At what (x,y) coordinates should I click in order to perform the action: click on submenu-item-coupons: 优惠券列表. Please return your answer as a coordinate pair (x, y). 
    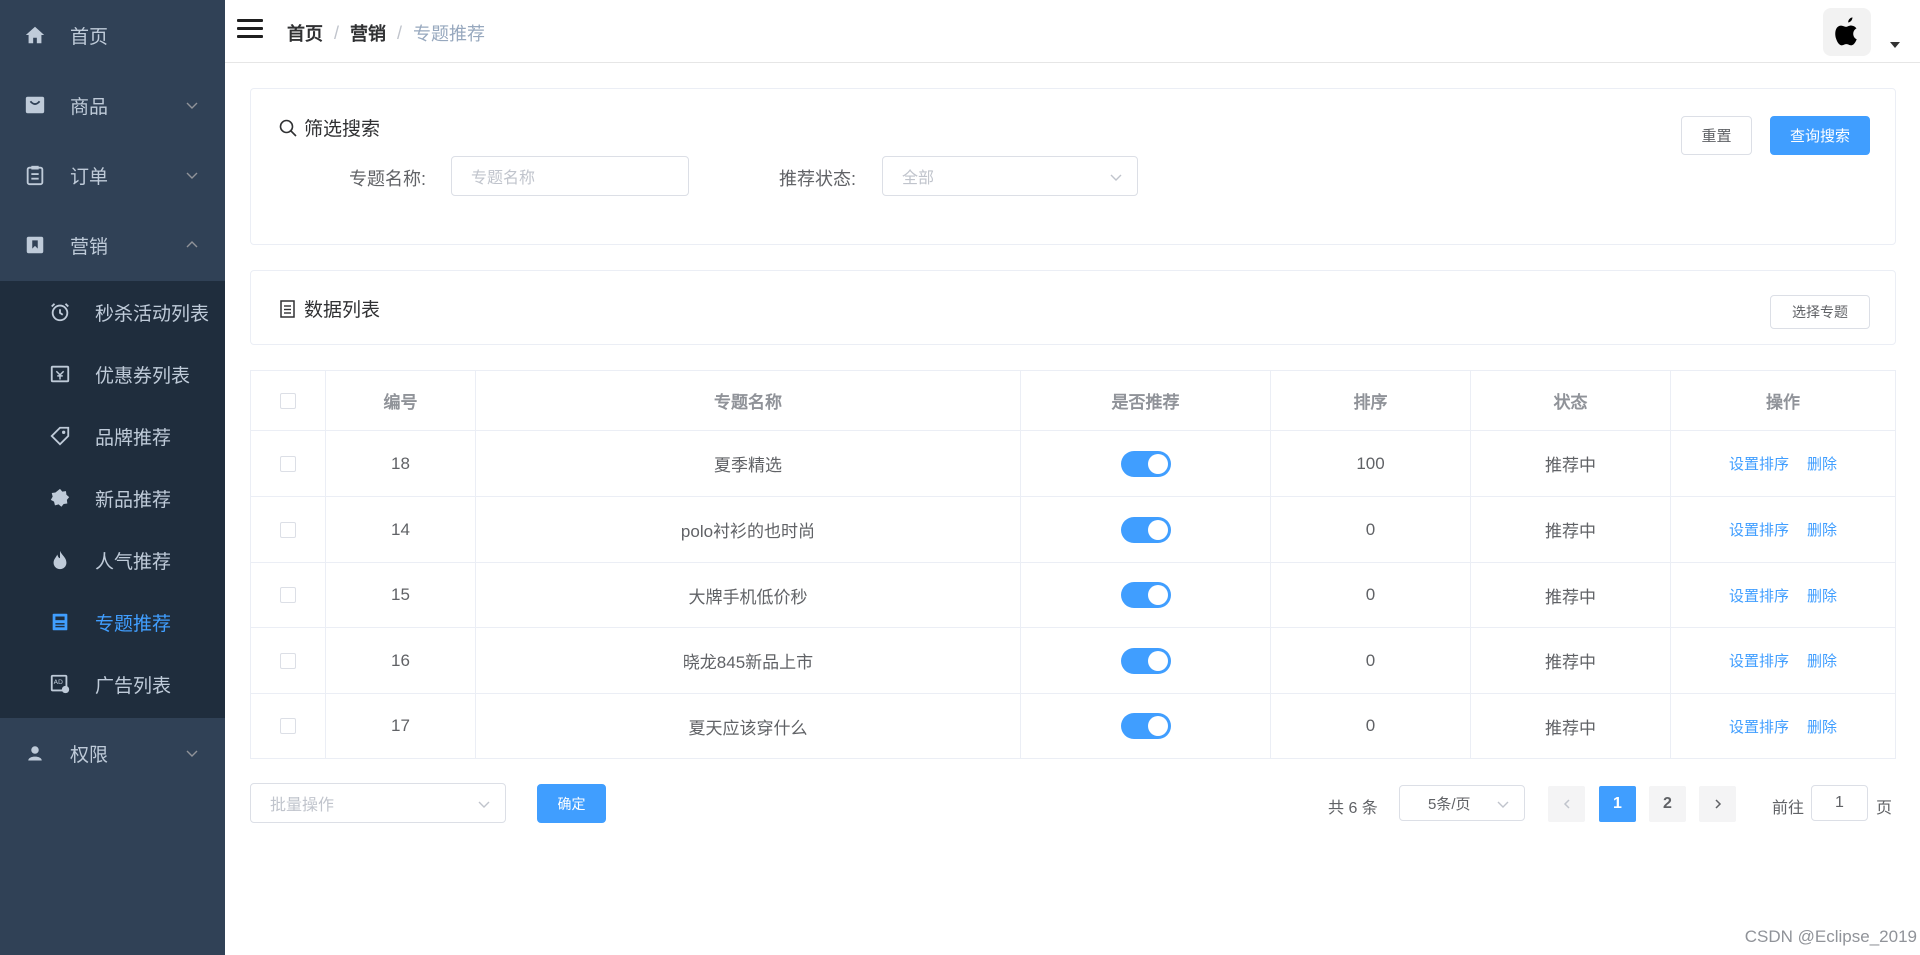
    Looking at the image, I should click on (112, 374).